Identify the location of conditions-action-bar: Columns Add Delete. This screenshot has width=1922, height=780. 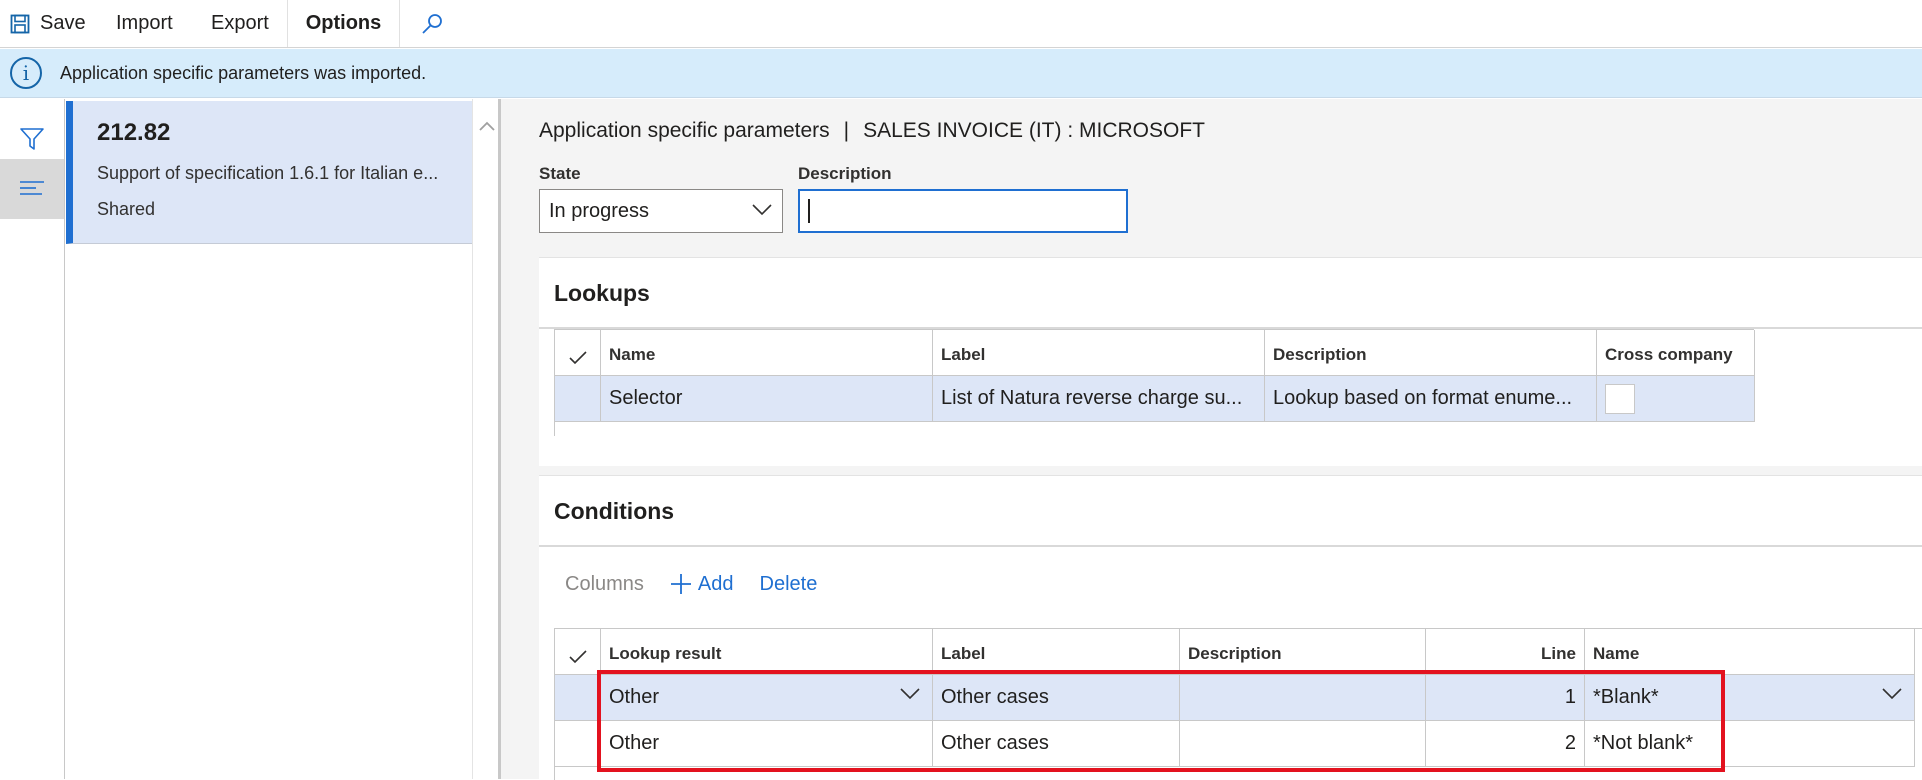
(691, 584).